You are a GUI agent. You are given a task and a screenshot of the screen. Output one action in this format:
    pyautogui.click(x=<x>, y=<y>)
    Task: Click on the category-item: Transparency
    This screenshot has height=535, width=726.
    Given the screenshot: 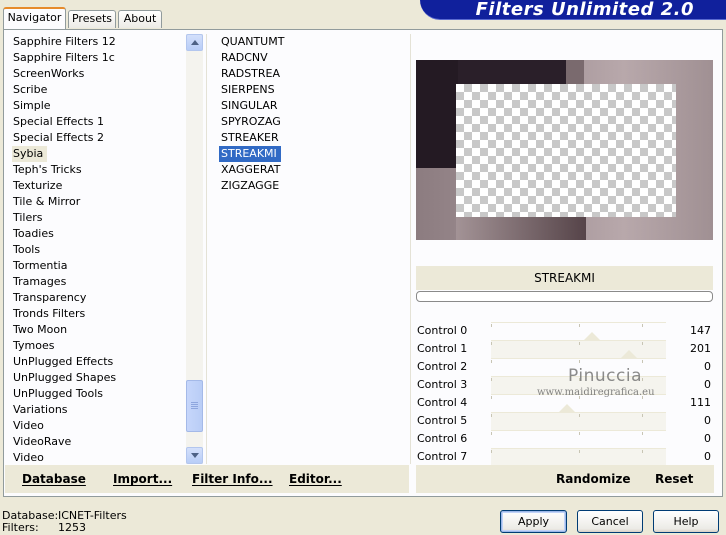 What is the action you would take?
    pyautogui.click(x=97, y=298)
    